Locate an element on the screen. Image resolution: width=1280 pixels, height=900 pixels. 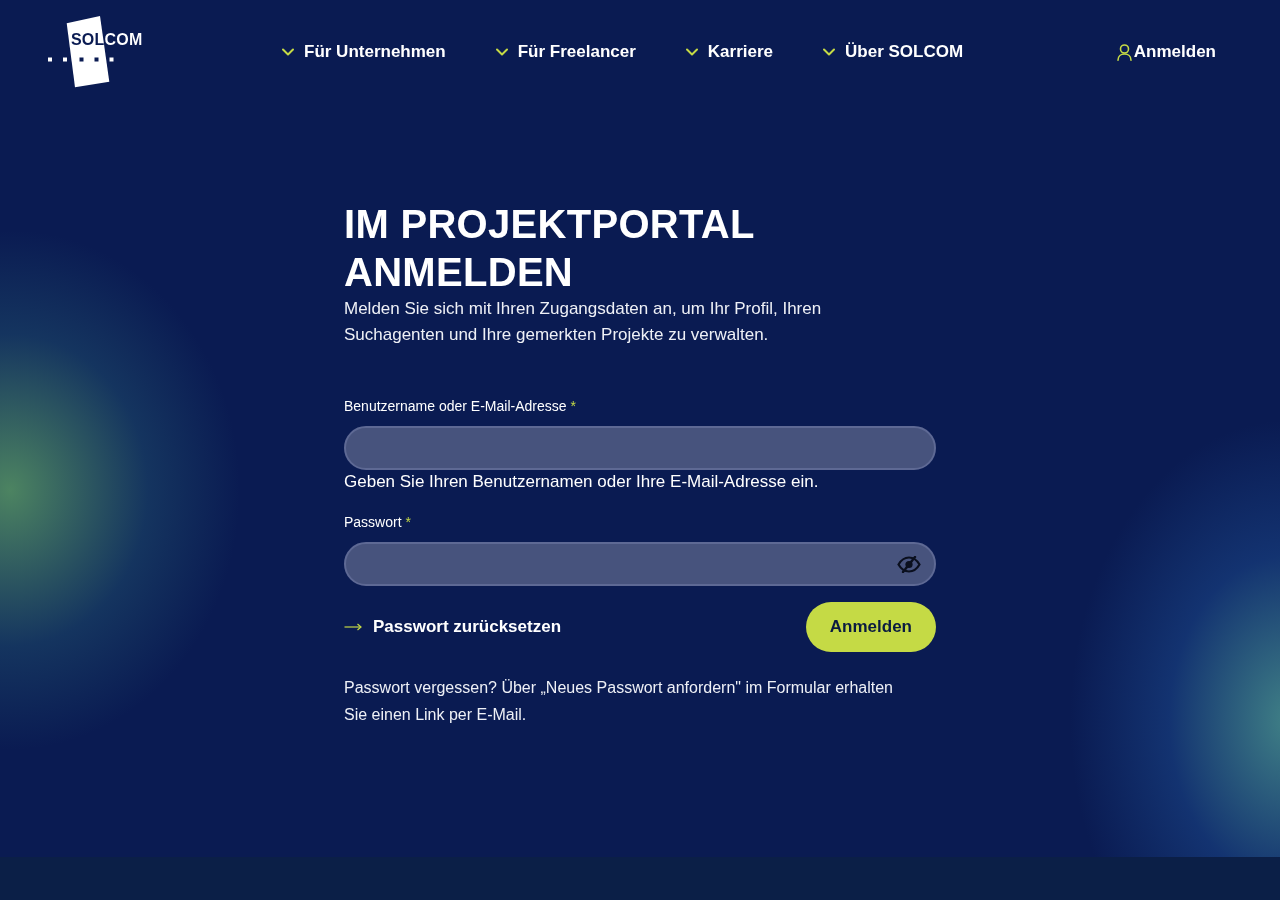
nav-menu-item: Über SOLCOM is located at coordinates (893, 52).